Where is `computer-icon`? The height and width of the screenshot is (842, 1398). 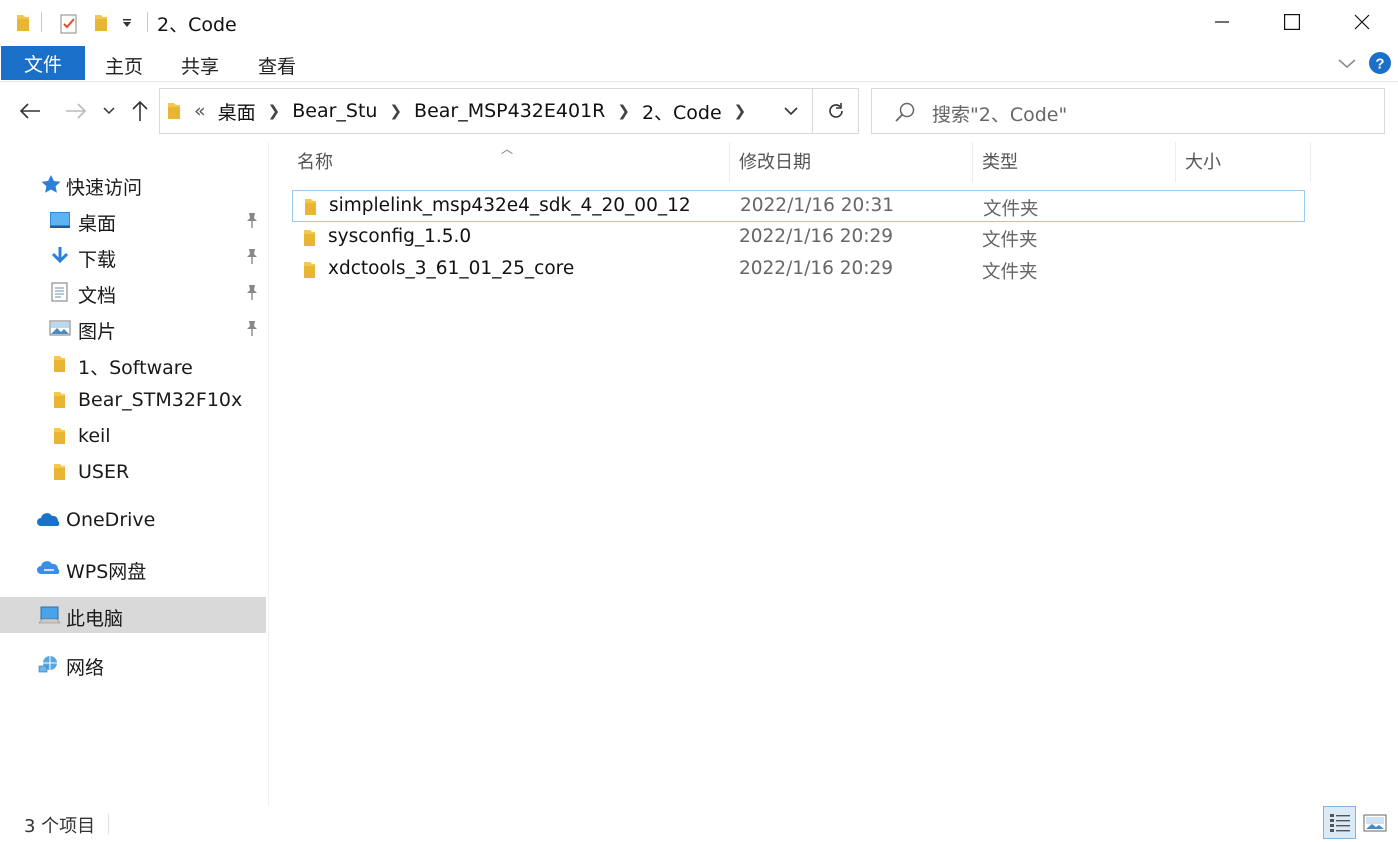 computer-icon is located at coordinates (49, 615).